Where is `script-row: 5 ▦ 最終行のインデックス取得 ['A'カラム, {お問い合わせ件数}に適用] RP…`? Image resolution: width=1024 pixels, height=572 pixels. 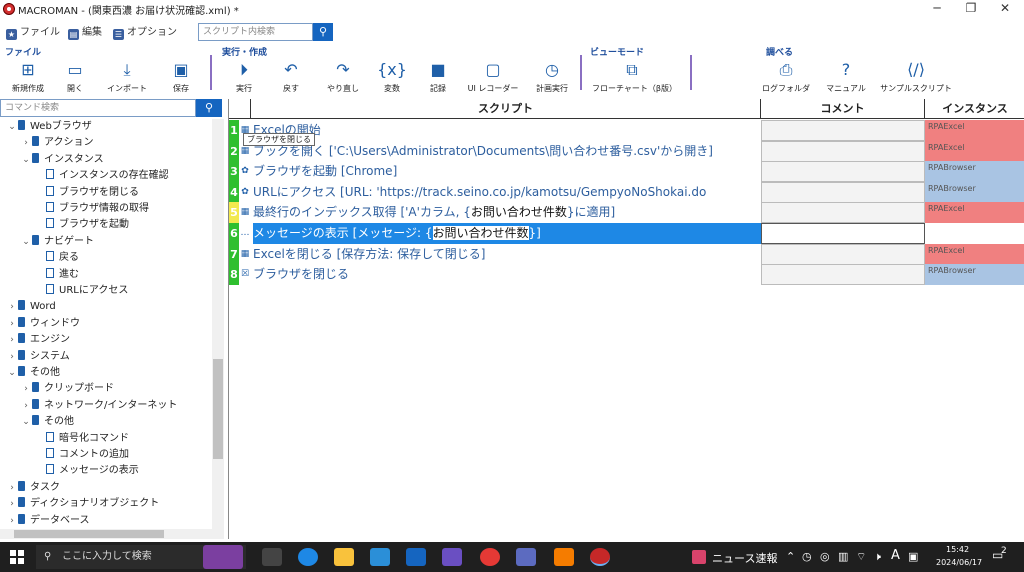 script-row: 5 ▦ 最終行のインデックス取得 ['A'カラム, {お問い合わせ件数}に適用] RP… is located at coordinates (626, 213).